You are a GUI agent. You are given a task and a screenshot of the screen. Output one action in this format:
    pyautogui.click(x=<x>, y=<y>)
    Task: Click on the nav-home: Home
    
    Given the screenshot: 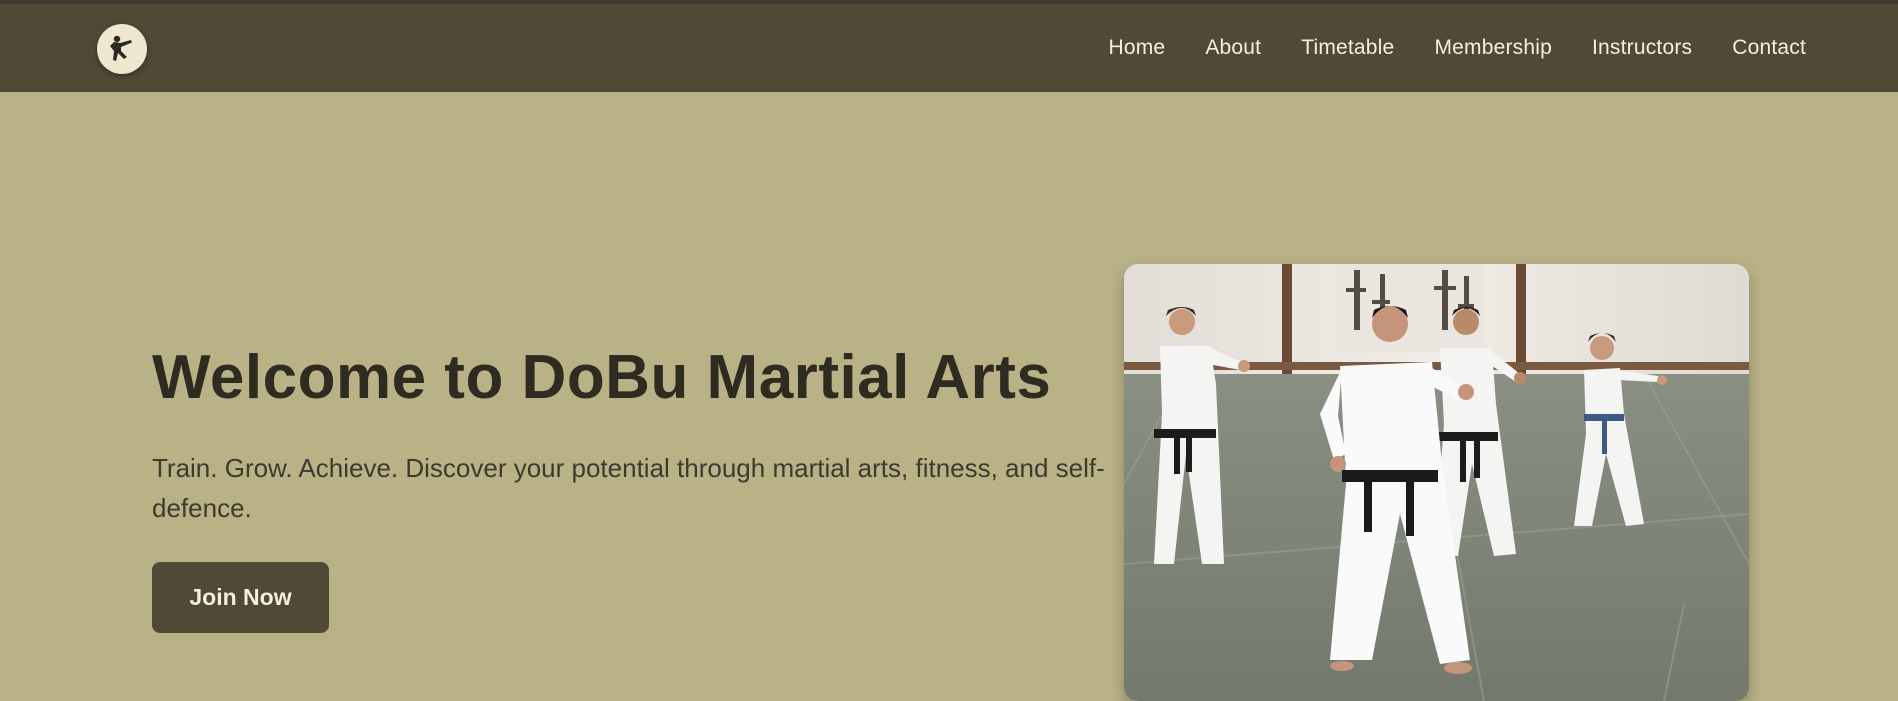 What is the action you would take?
    pyautogui.click(x=1136, y=48)
    